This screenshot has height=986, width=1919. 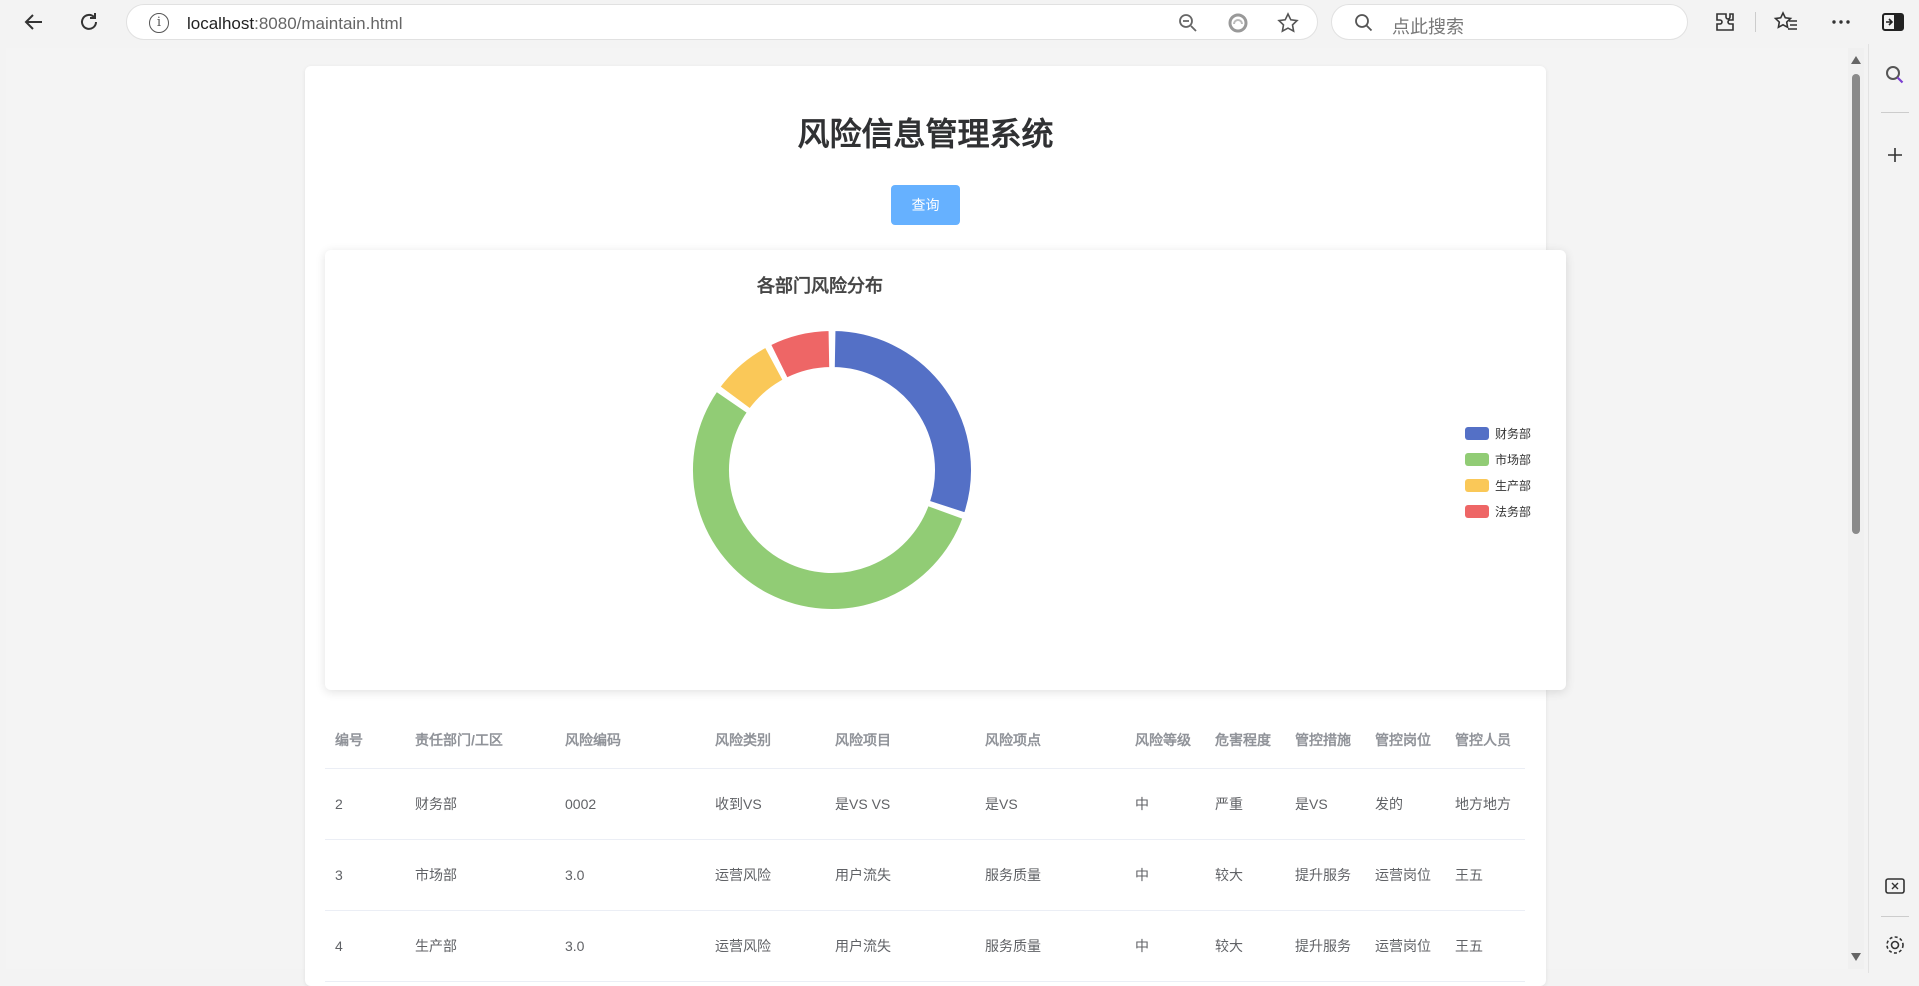 What do you see at coordinates (1895, 155) in the screenshot?
I see `add-icon` at bounding box center [1895, 155].